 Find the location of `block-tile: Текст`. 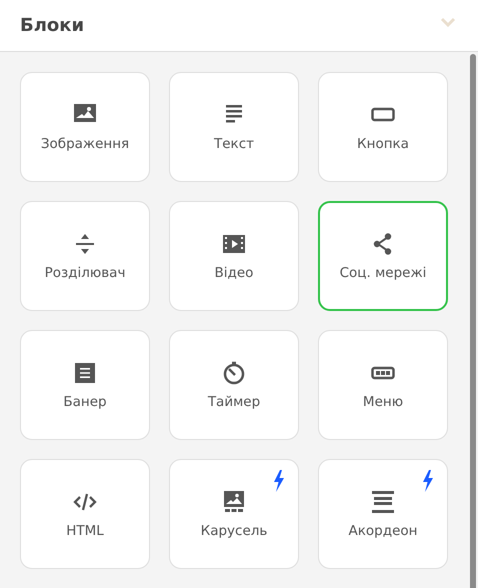

block-tile: Текст is located at coordinates (234, 127).